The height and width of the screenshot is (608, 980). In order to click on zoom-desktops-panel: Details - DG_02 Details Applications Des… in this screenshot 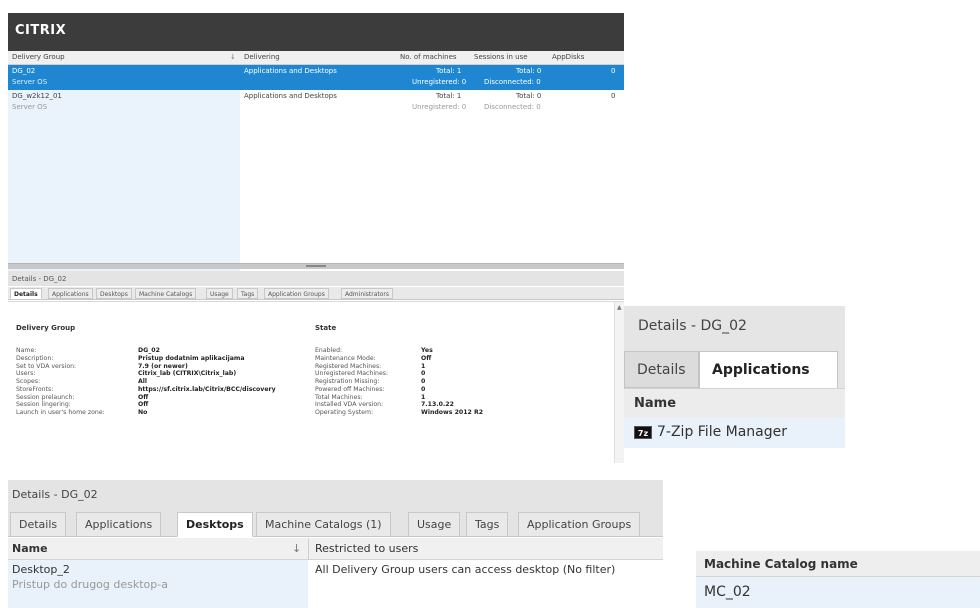, I will do `click(344, 544)`.